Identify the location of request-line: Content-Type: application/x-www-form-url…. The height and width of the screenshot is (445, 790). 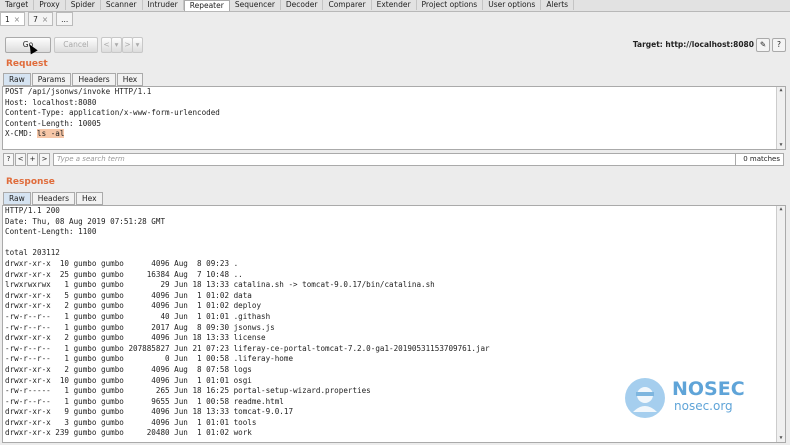
(112, 113).